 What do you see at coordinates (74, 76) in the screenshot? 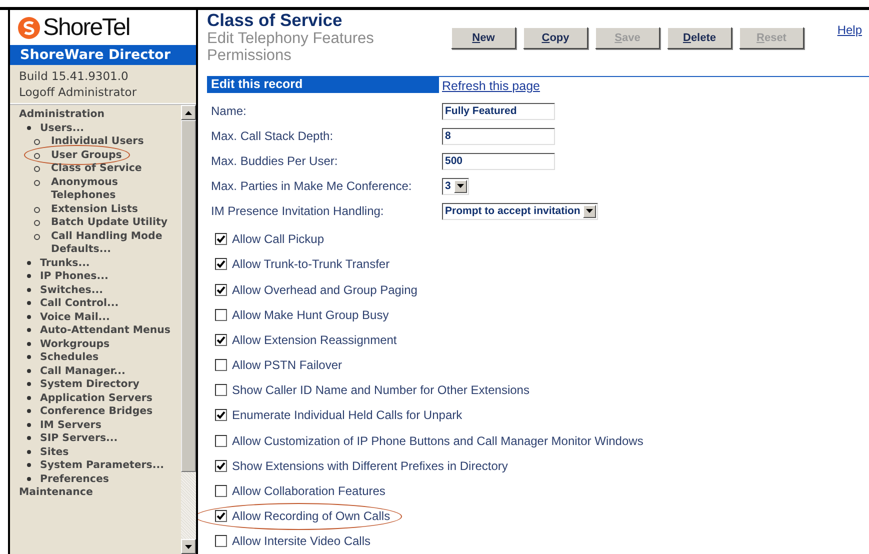
I see `build-label: Build 15.41.9301.0` at bounding box center [74, 76].